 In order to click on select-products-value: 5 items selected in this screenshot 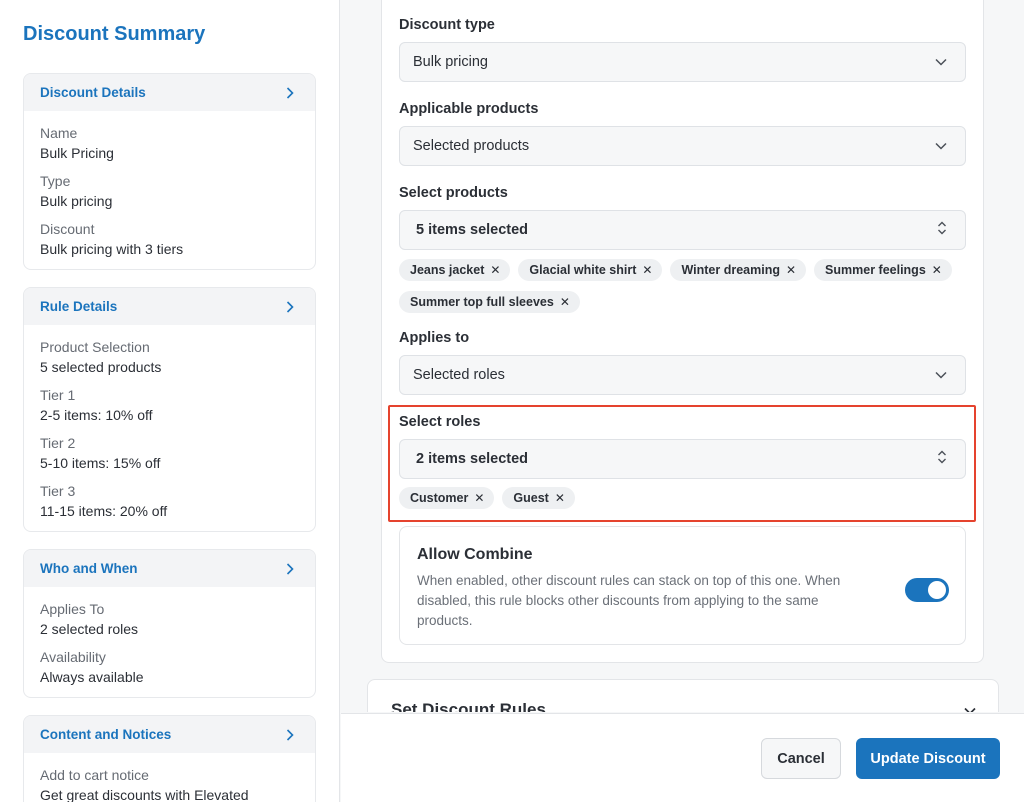, I will do `click(472, 230)`.